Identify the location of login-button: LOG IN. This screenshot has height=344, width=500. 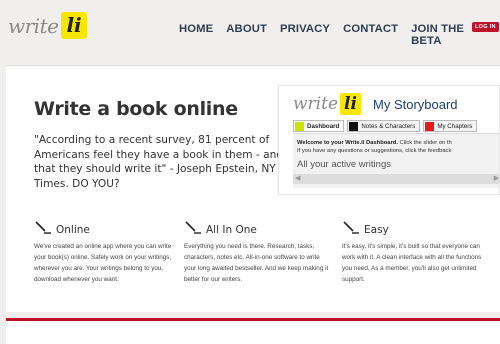
(485, 27).